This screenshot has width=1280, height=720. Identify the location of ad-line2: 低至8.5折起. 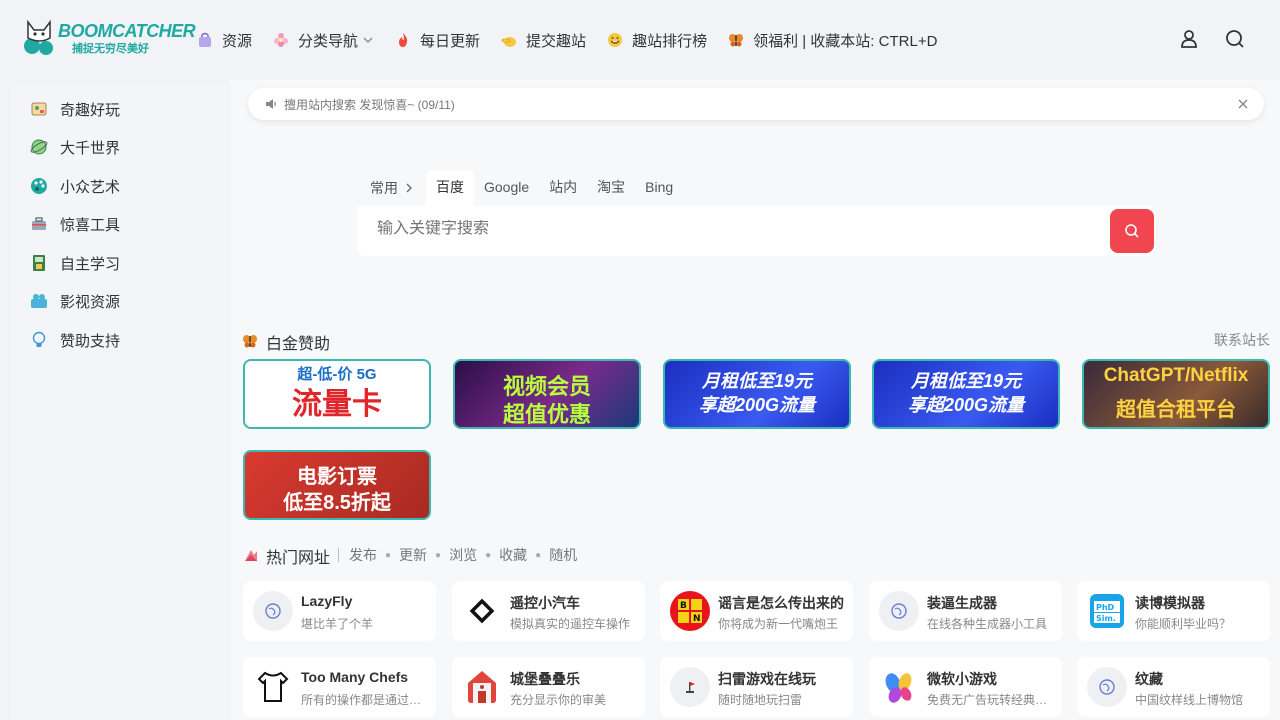
(337, 503).